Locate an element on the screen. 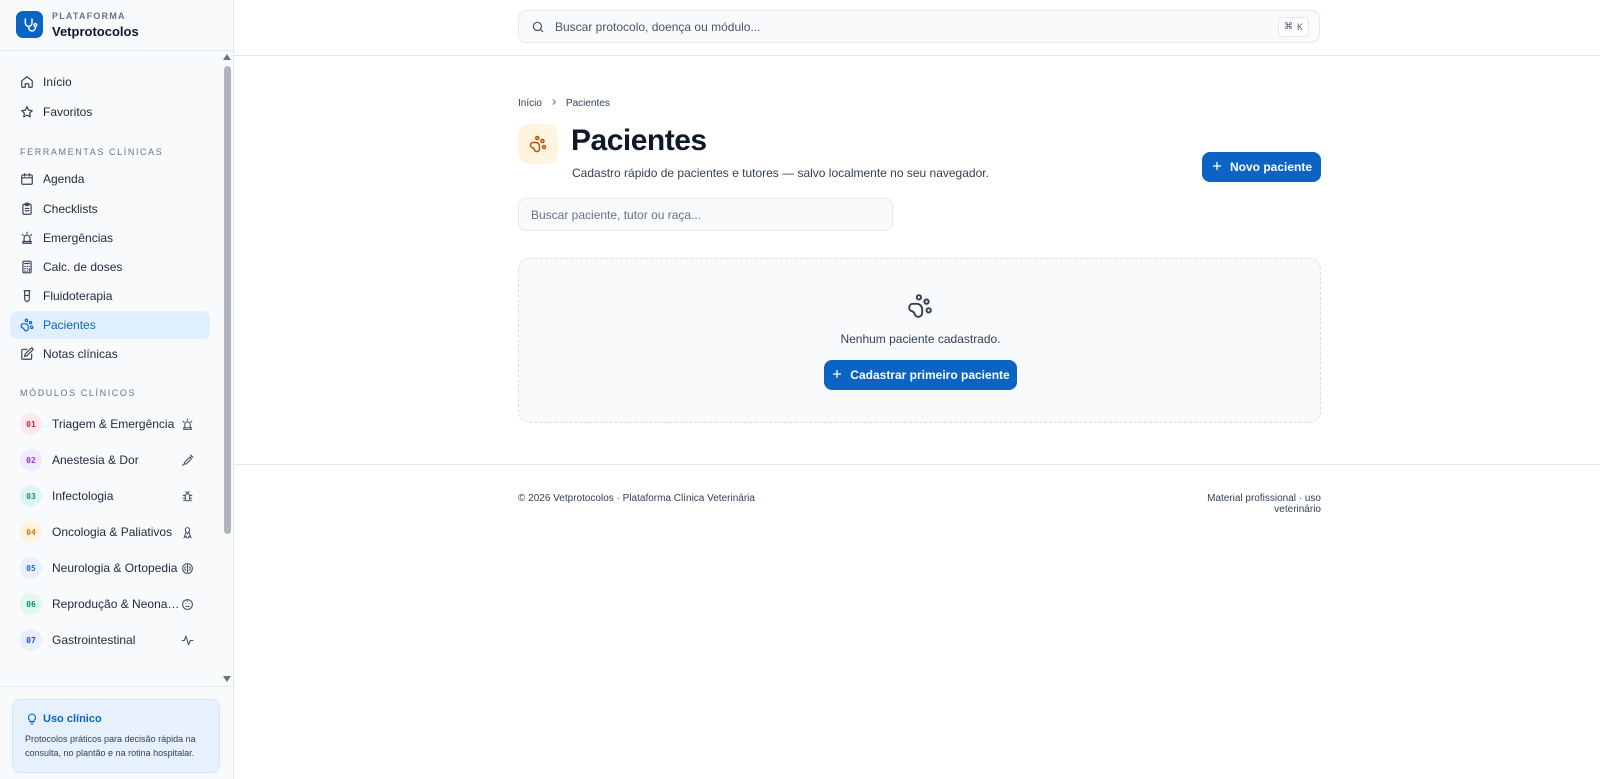 This screenshot has width=1600, height=779. sidebar-item-label: Início is located at coordinates (57, 82).